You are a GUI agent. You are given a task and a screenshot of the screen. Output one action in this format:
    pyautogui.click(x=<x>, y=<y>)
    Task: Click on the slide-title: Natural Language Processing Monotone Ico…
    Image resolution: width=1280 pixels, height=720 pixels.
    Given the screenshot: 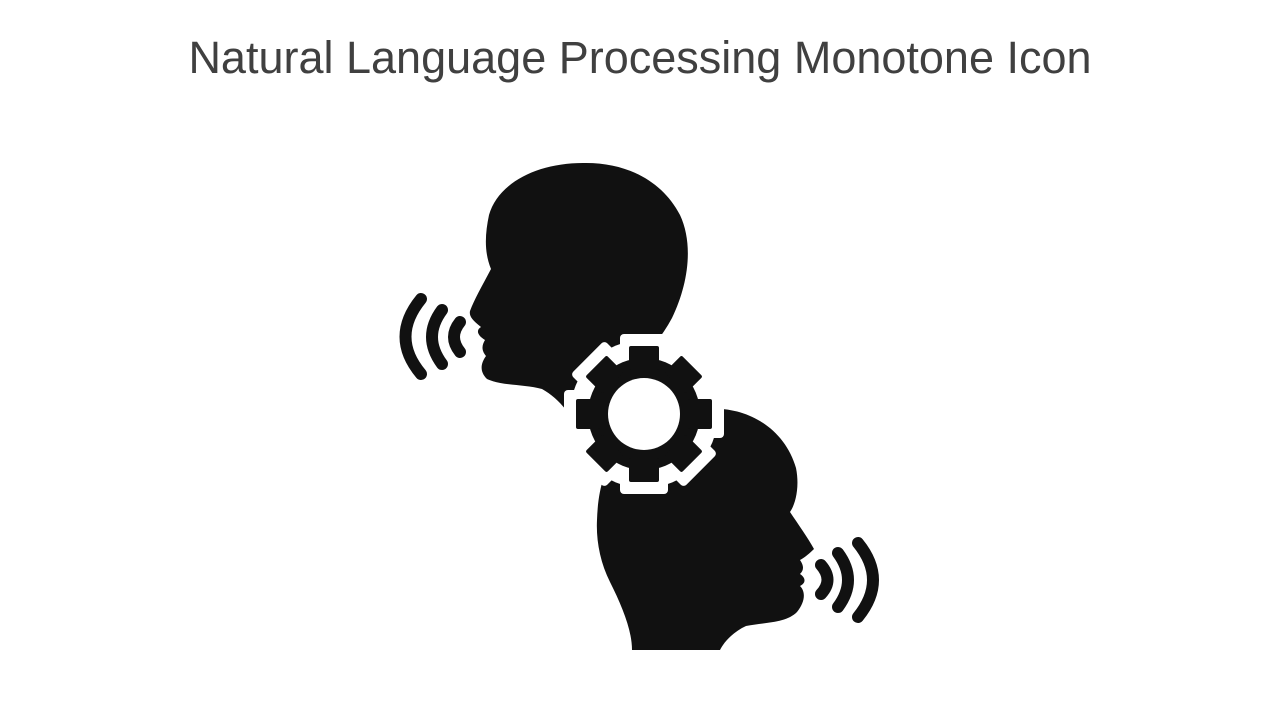 What is the action you would take?
    pyautogui.click(x=640, y=57)
    